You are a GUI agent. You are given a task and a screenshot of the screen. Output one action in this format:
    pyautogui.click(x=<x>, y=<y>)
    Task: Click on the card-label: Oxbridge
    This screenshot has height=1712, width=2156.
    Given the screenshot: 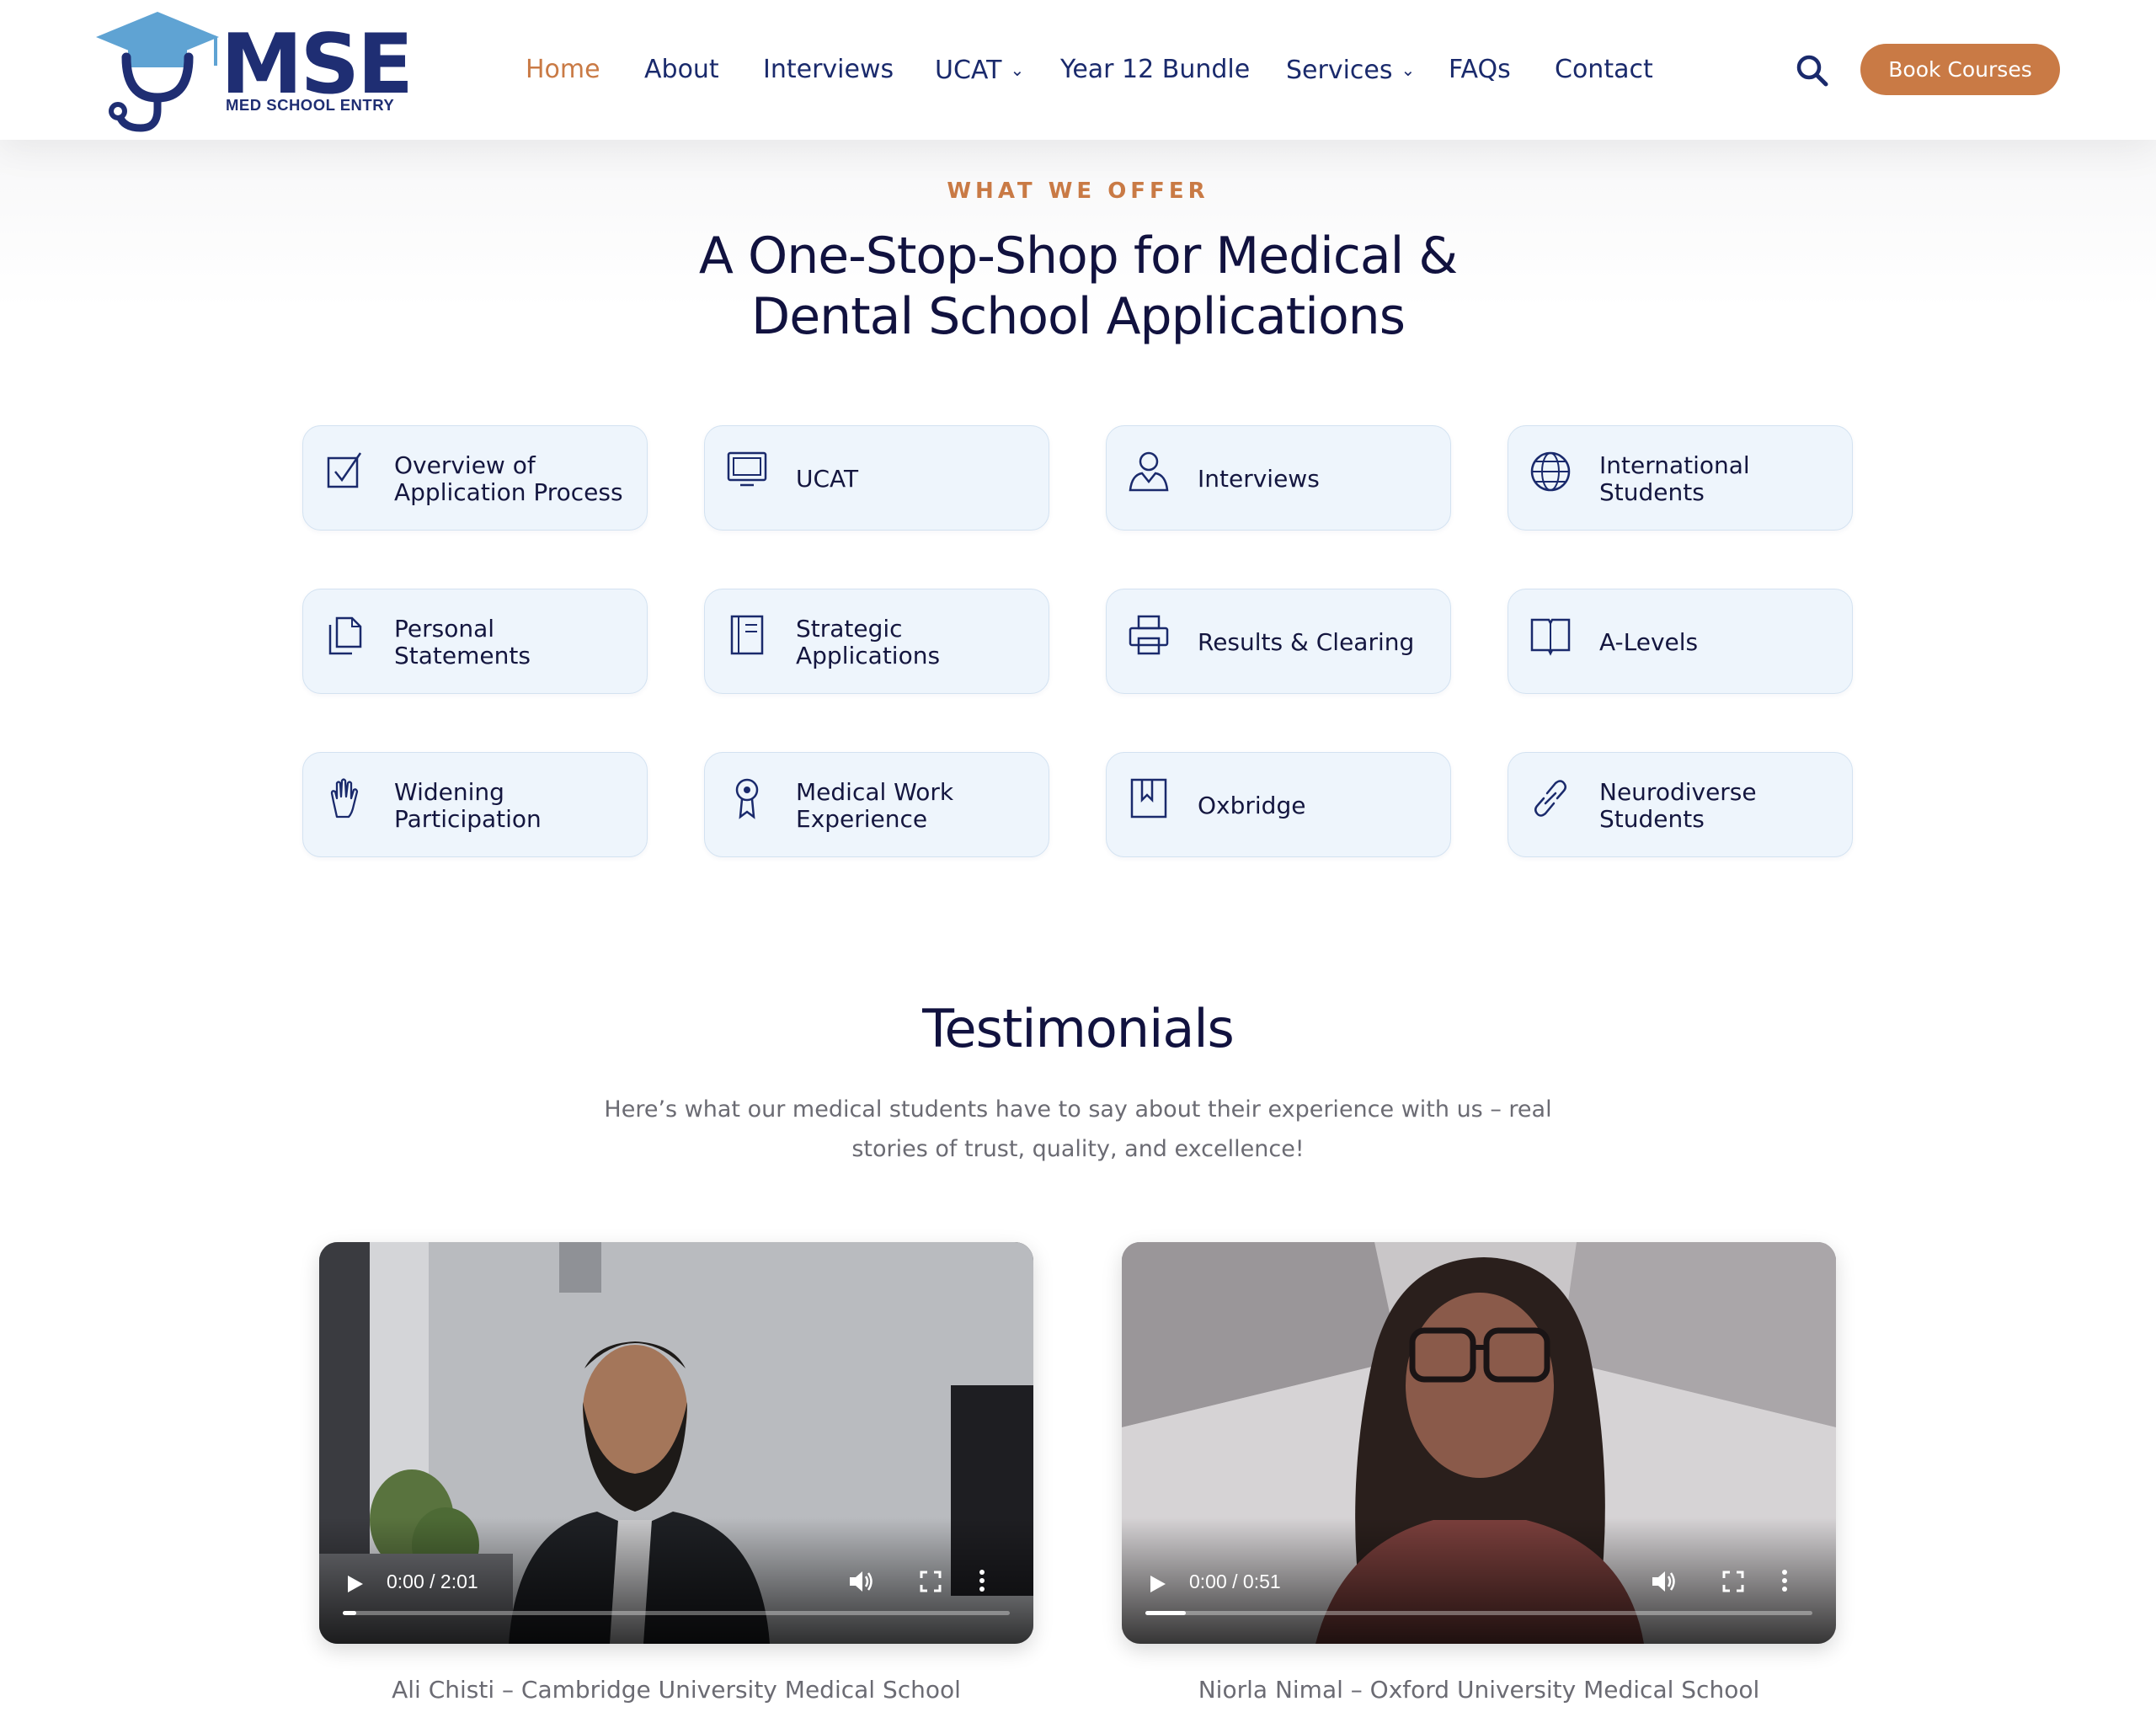 What is the action you would take?
    pyautogui.click(x=1252, y=805)
    